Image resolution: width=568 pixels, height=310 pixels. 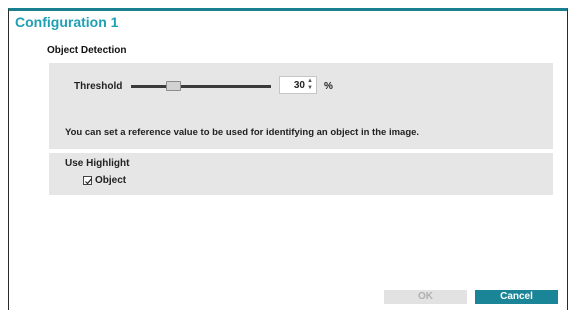 I want to click on highlight-panel: Use Highlight Object, so click(x=301, y=174).